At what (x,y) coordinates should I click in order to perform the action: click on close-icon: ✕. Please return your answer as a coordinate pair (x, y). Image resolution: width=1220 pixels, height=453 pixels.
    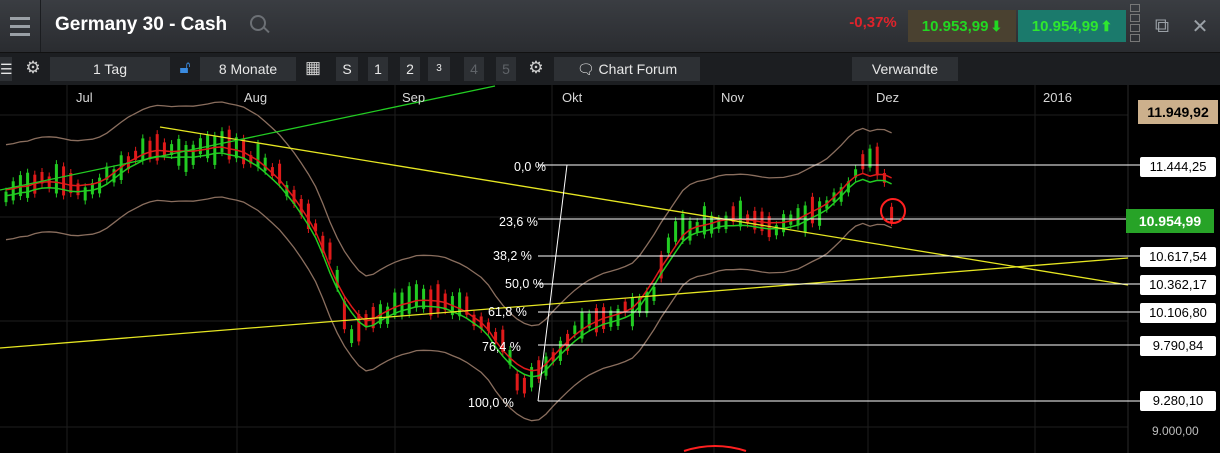
    Looking at the image, I should click on (1200, 26).